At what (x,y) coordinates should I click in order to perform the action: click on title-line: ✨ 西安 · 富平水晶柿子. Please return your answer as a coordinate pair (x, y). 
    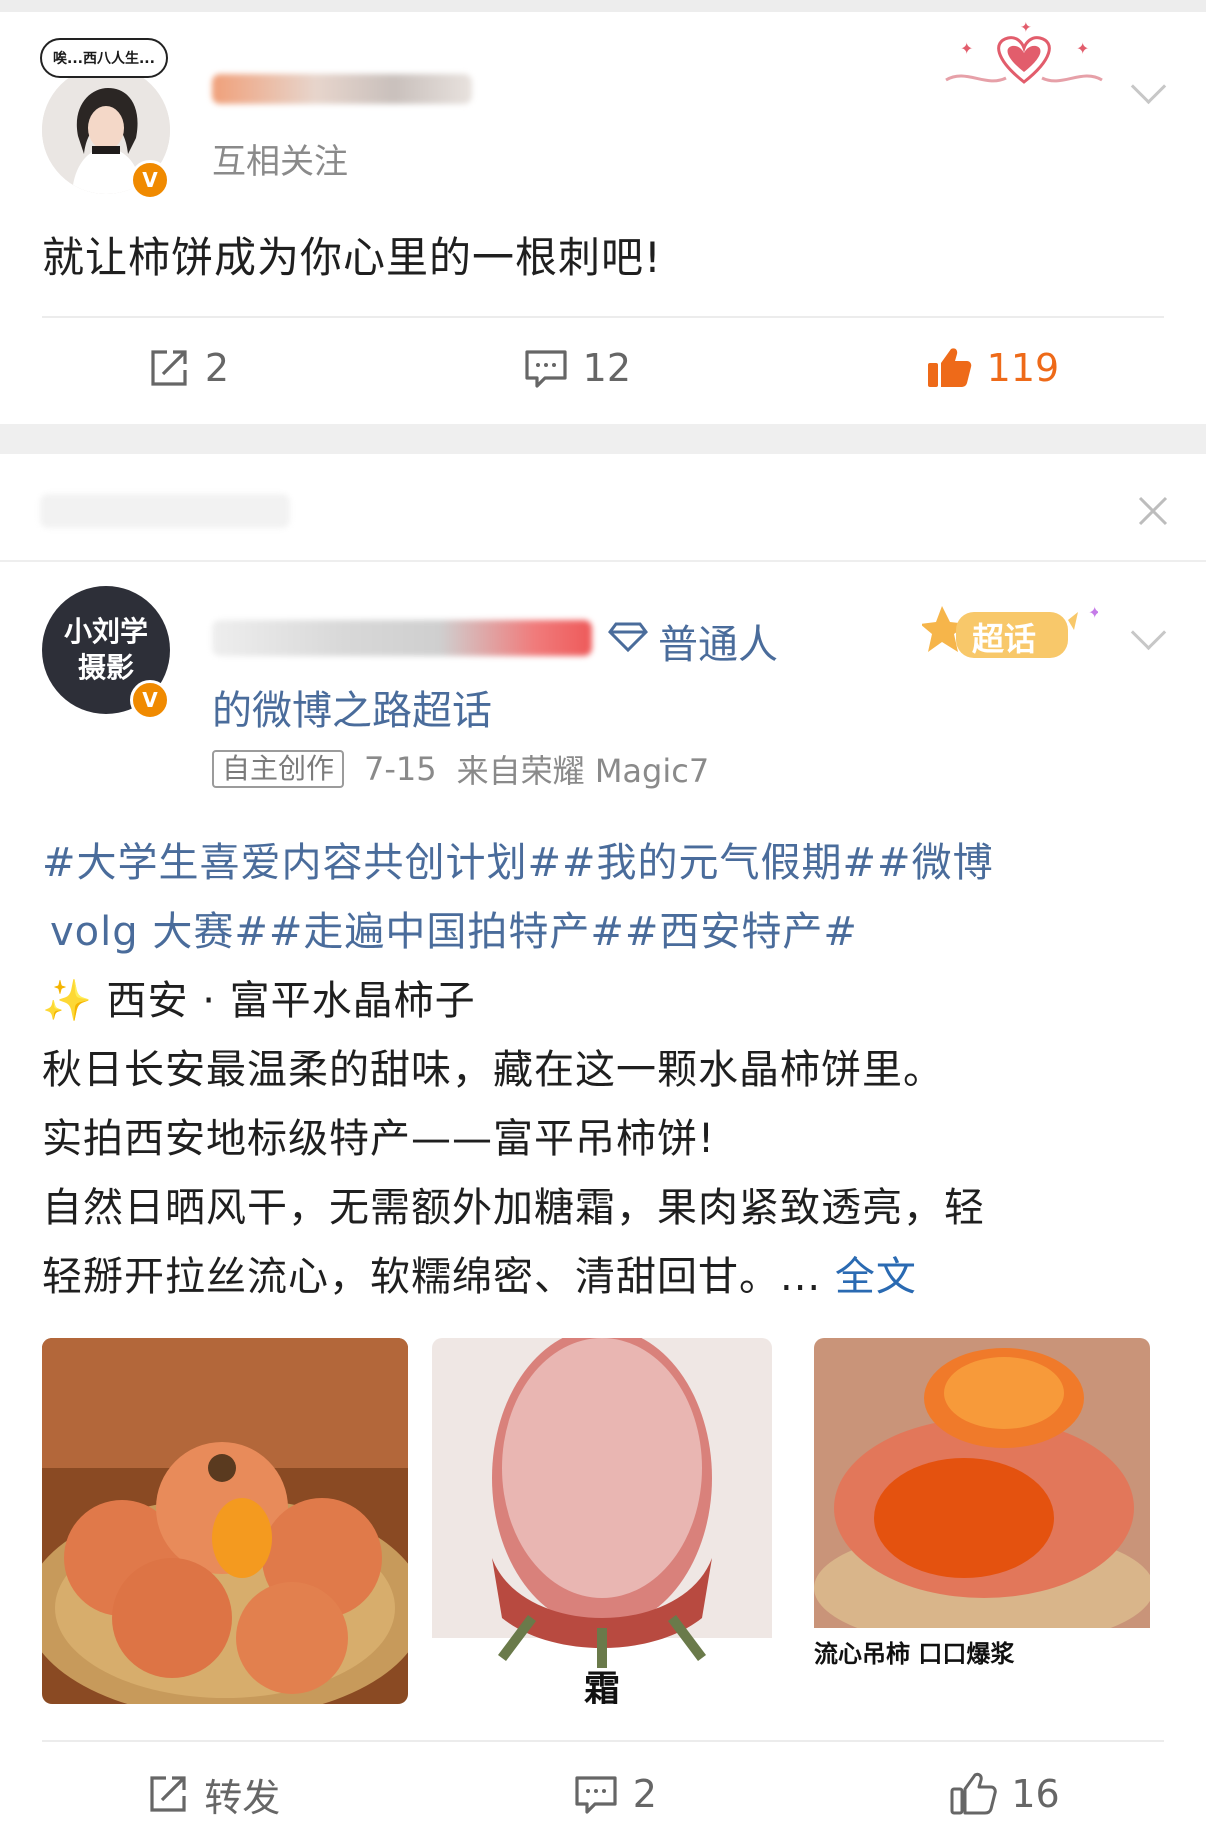
    Looking at the image, I should click on (607, 1001).